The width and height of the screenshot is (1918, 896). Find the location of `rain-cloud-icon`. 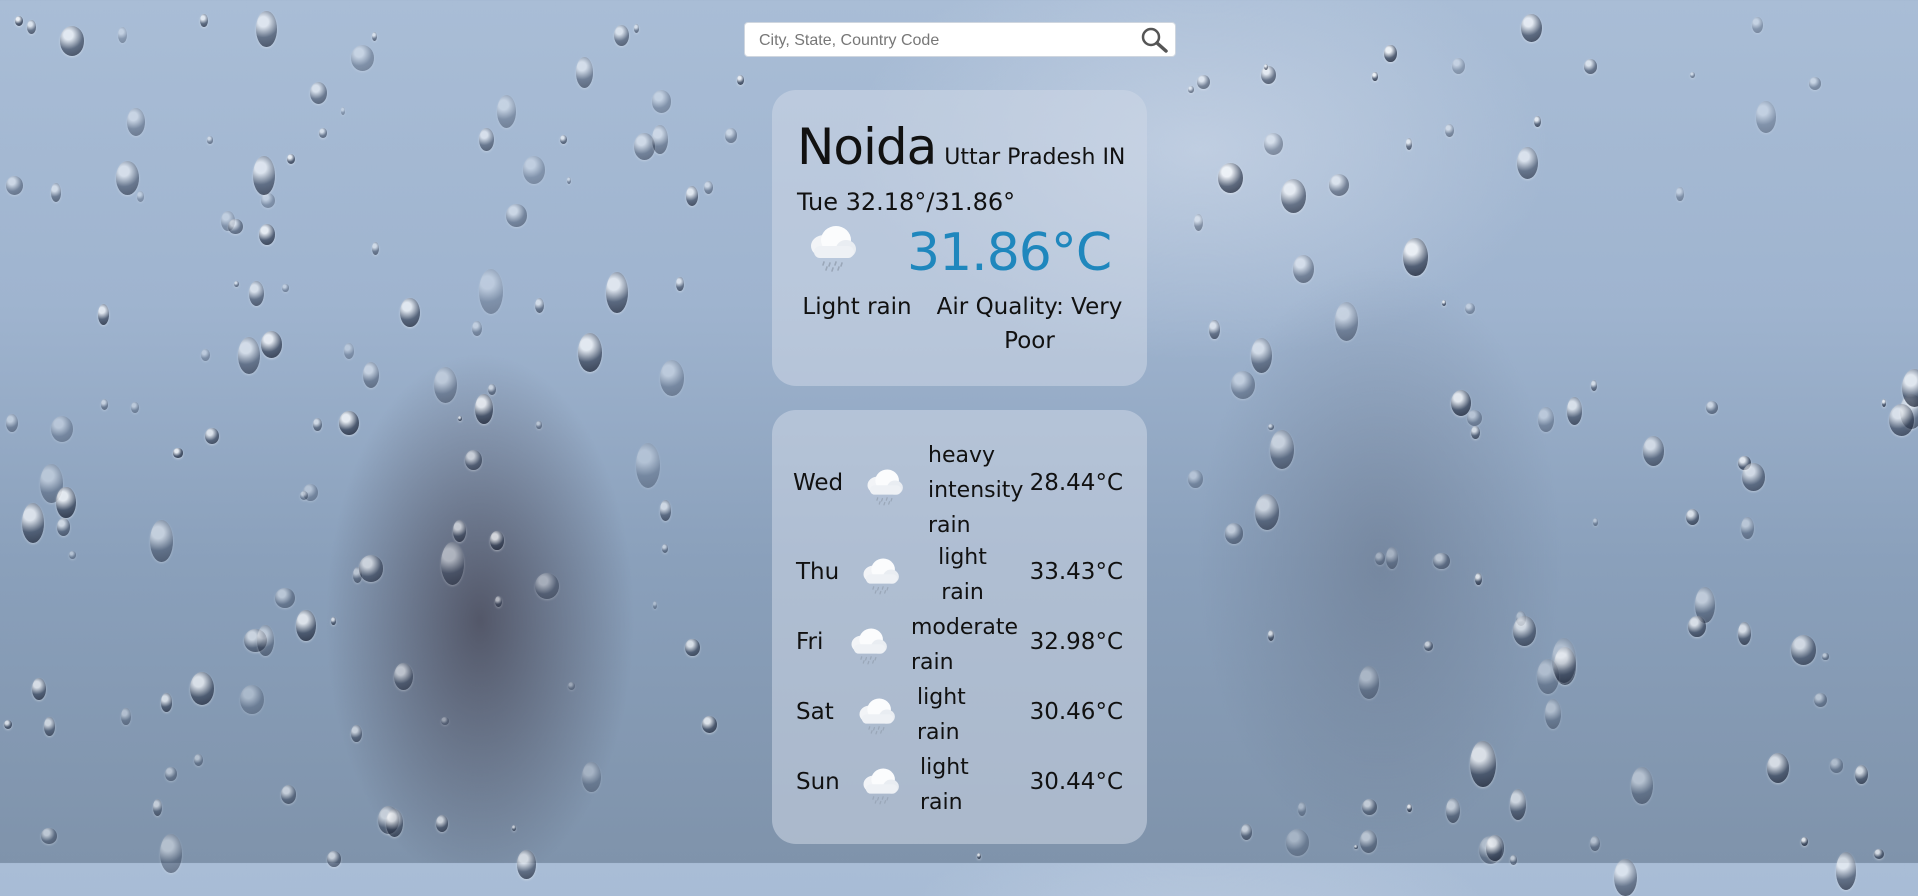

rain-cloud-icon is located at coordinates (880, 785).